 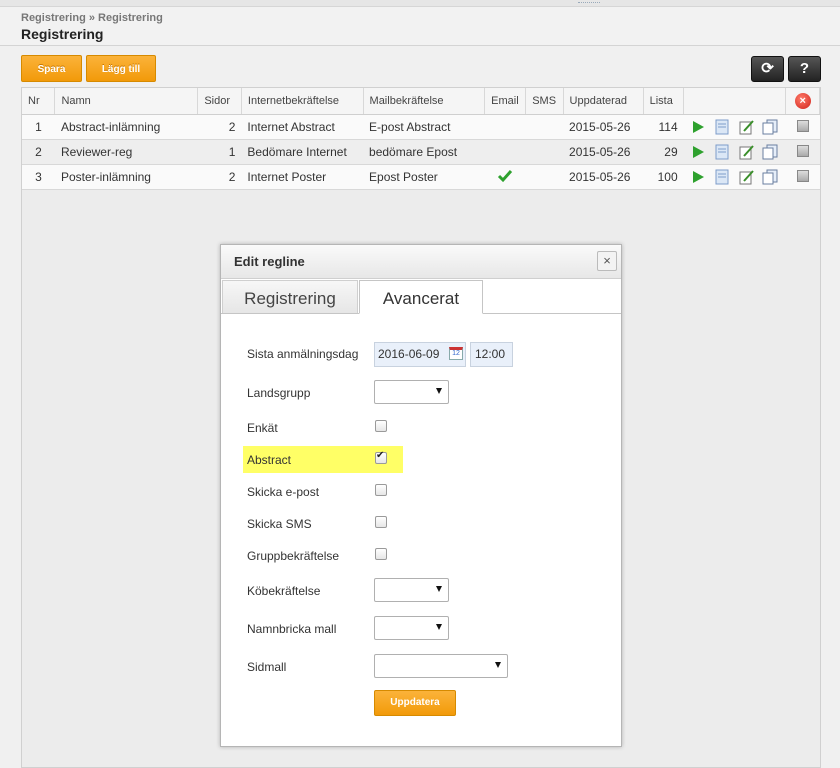 I want to click on resize-grip, so click(x=589, y=4).